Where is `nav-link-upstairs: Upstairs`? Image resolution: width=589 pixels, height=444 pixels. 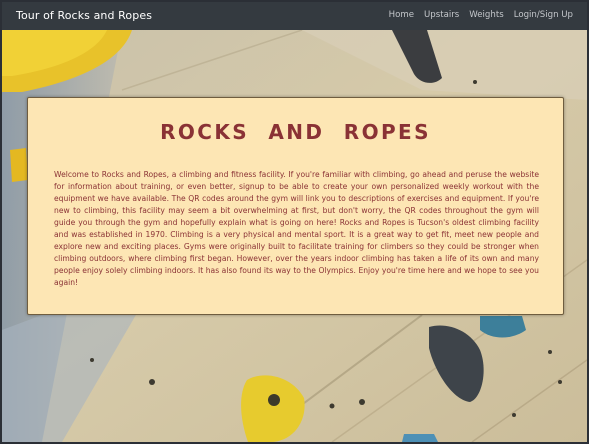 nav-link-upstairs: Upstairs is located at coordinates (441, 15).